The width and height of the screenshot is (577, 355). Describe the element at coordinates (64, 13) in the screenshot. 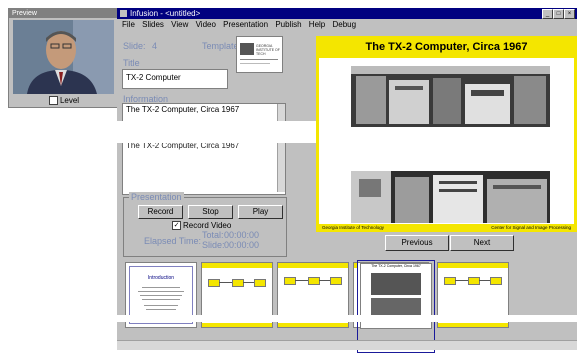

I see `preview-title: Preview` at that location.